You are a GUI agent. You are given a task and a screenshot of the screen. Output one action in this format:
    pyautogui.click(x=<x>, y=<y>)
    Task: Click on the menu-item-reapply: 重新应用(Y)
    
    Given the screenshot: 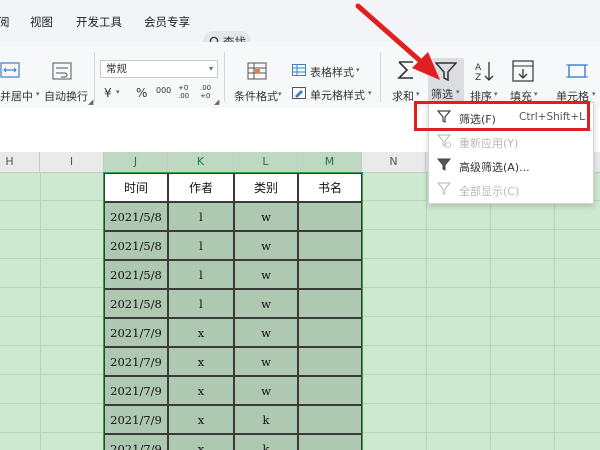 What is the action you would take?
    pyautogui.click(x=511, y=142)
    